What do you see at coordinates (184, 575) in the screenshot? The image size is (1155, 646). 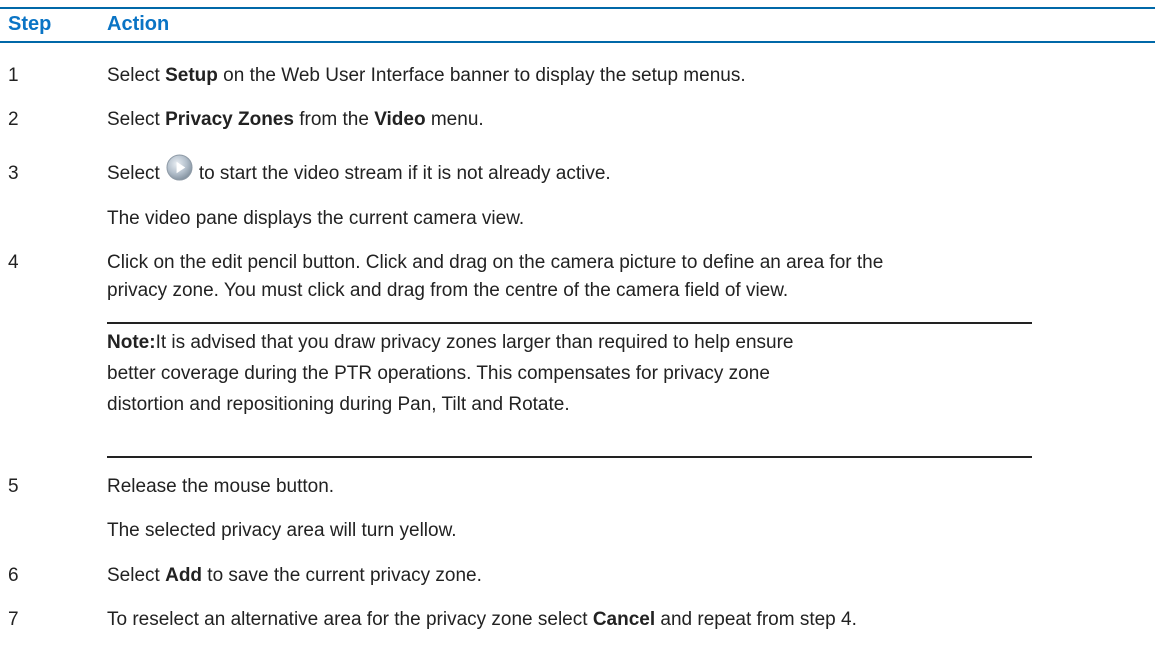 I see `bold-term: Add` at bounding box center [184, 575].